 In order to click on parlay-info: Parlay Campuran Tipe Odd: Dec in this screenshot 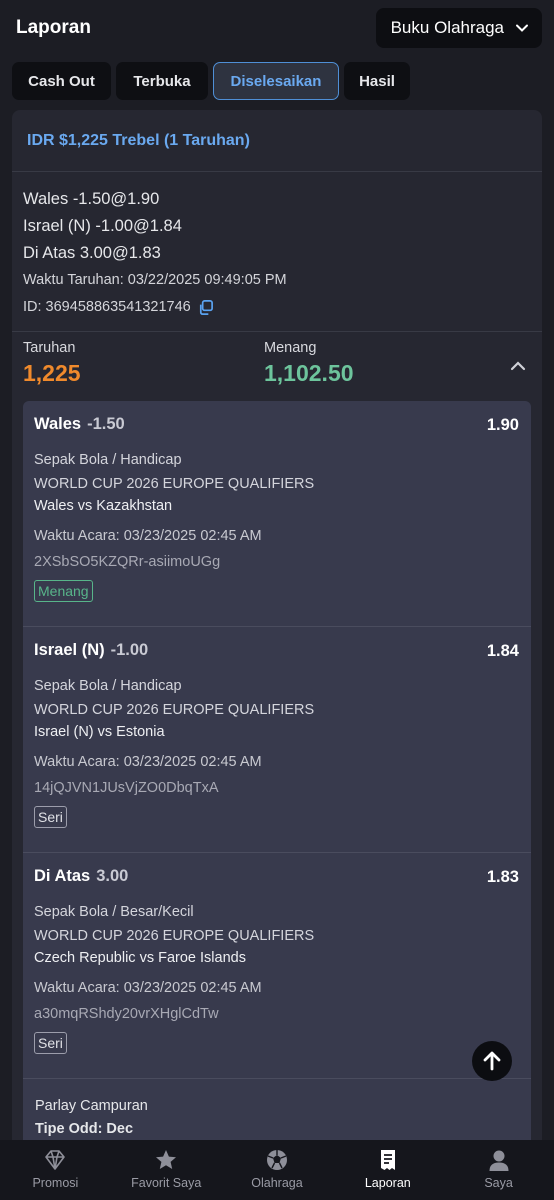, I will do `click(277, 1109)`.